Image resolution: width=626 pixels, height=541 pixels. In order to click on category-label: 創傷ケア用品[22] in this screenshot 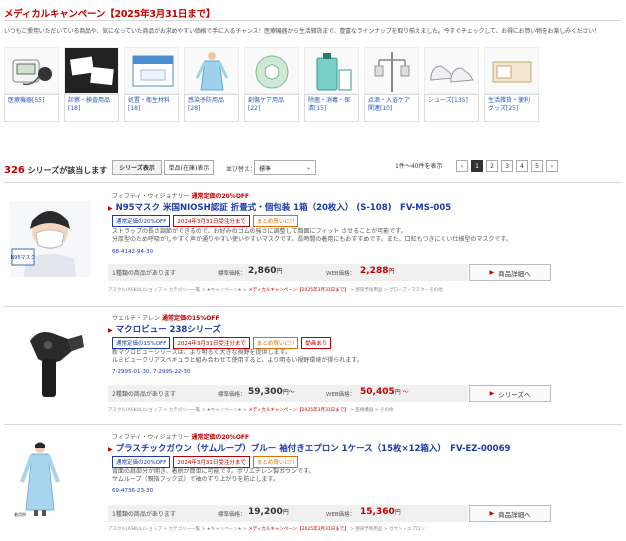, I will do `click(271, 108)`.